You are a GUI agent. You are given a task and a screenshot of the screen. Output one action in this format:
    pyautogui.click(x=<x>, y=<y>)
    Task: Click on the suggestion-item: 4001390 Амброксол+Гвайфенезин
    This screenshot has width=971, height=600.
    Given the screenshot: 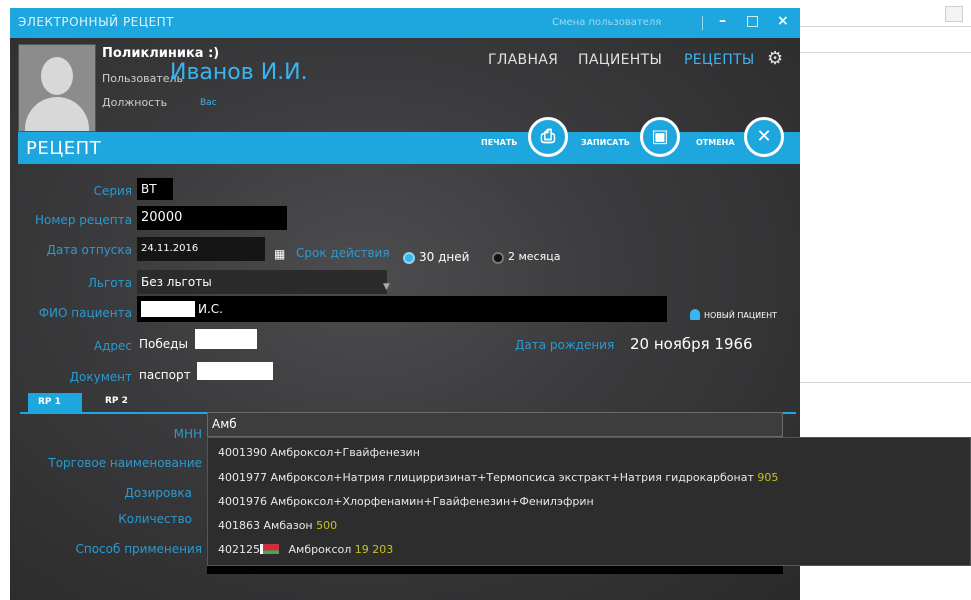 What is the action you would take?
    pyautogui.click(x=319, y=452)
    